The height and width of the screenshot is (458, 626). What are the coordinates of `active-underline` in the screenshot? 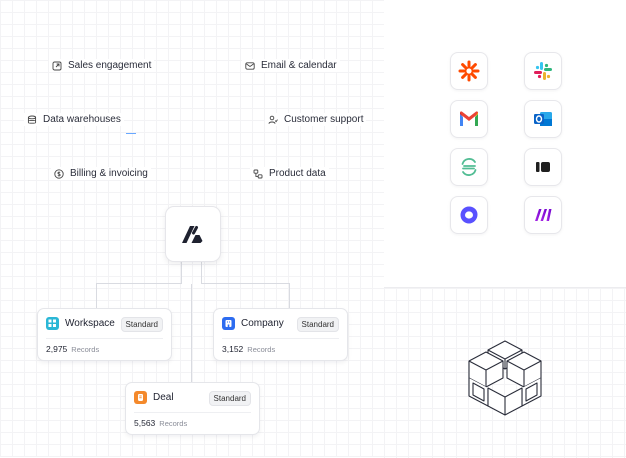 It's located at (131, 133).